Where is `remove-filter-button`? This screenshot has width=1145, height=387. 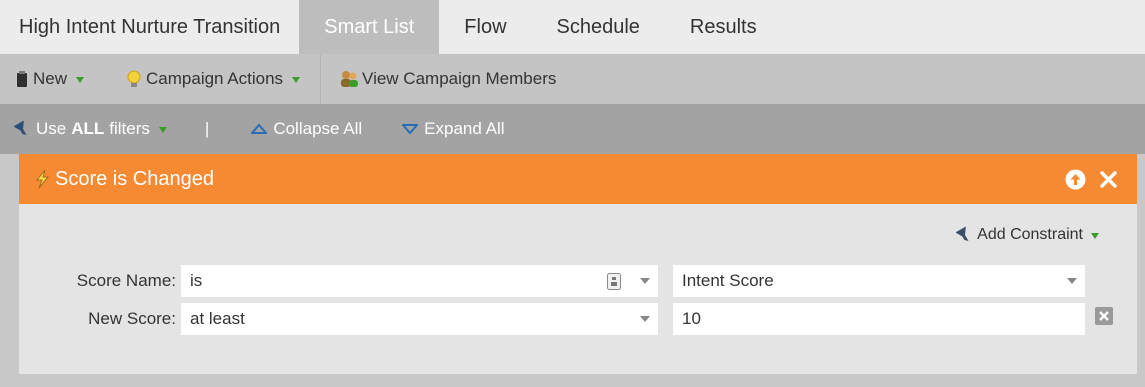
remove-filter-button is located at coordinates (1108, 179).